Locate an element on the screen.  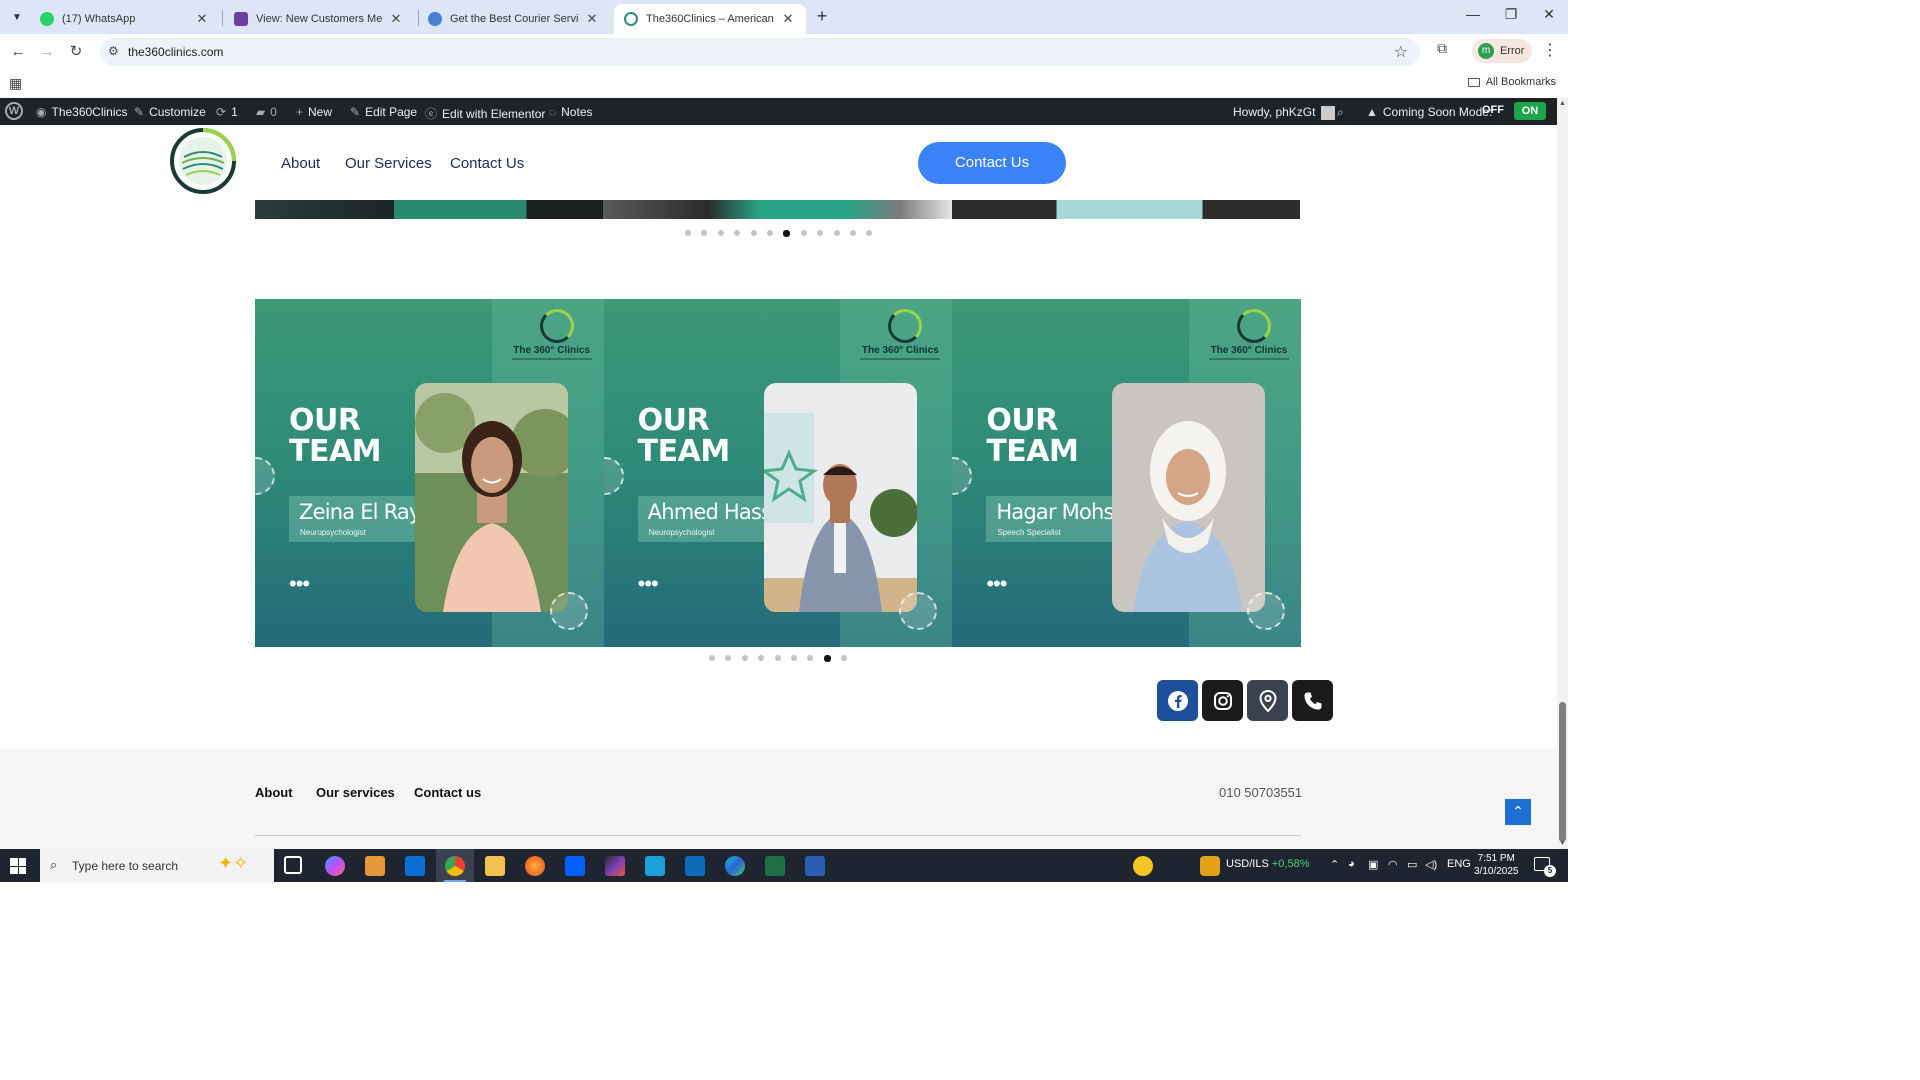
taskbar-search-box: ⌕ Type here to search ✦✧ is located at coordinates (157, 865).